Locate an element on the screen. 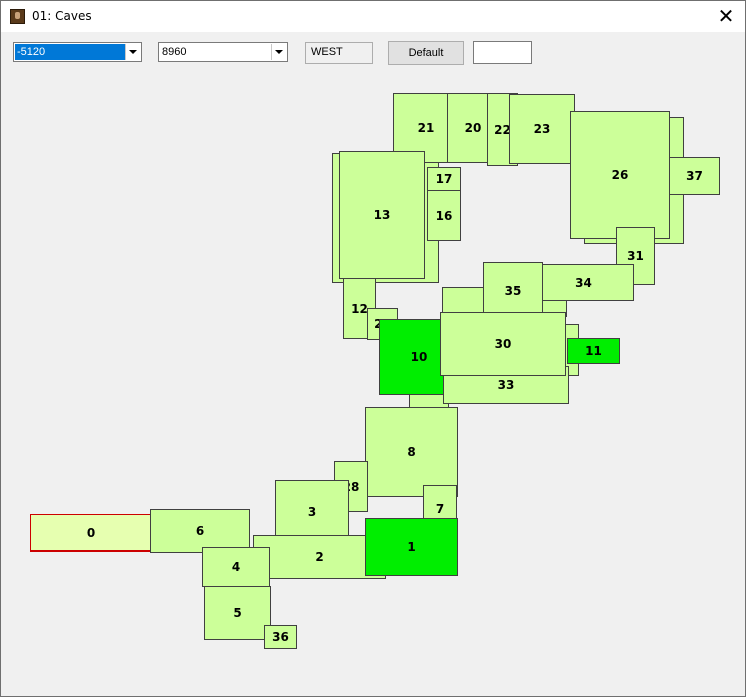 Image resolution: width=746 pixels, height=697 pixels. room-0: 0 is located at coordinates (91, 533).